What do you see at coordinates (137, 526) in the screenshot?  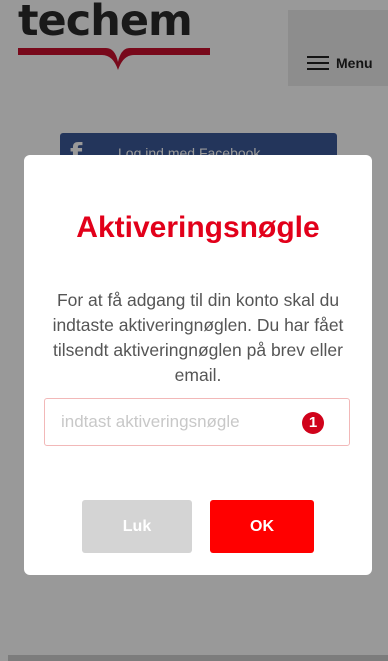 I see `close-button: Luk` at bounding box center [137, 526].